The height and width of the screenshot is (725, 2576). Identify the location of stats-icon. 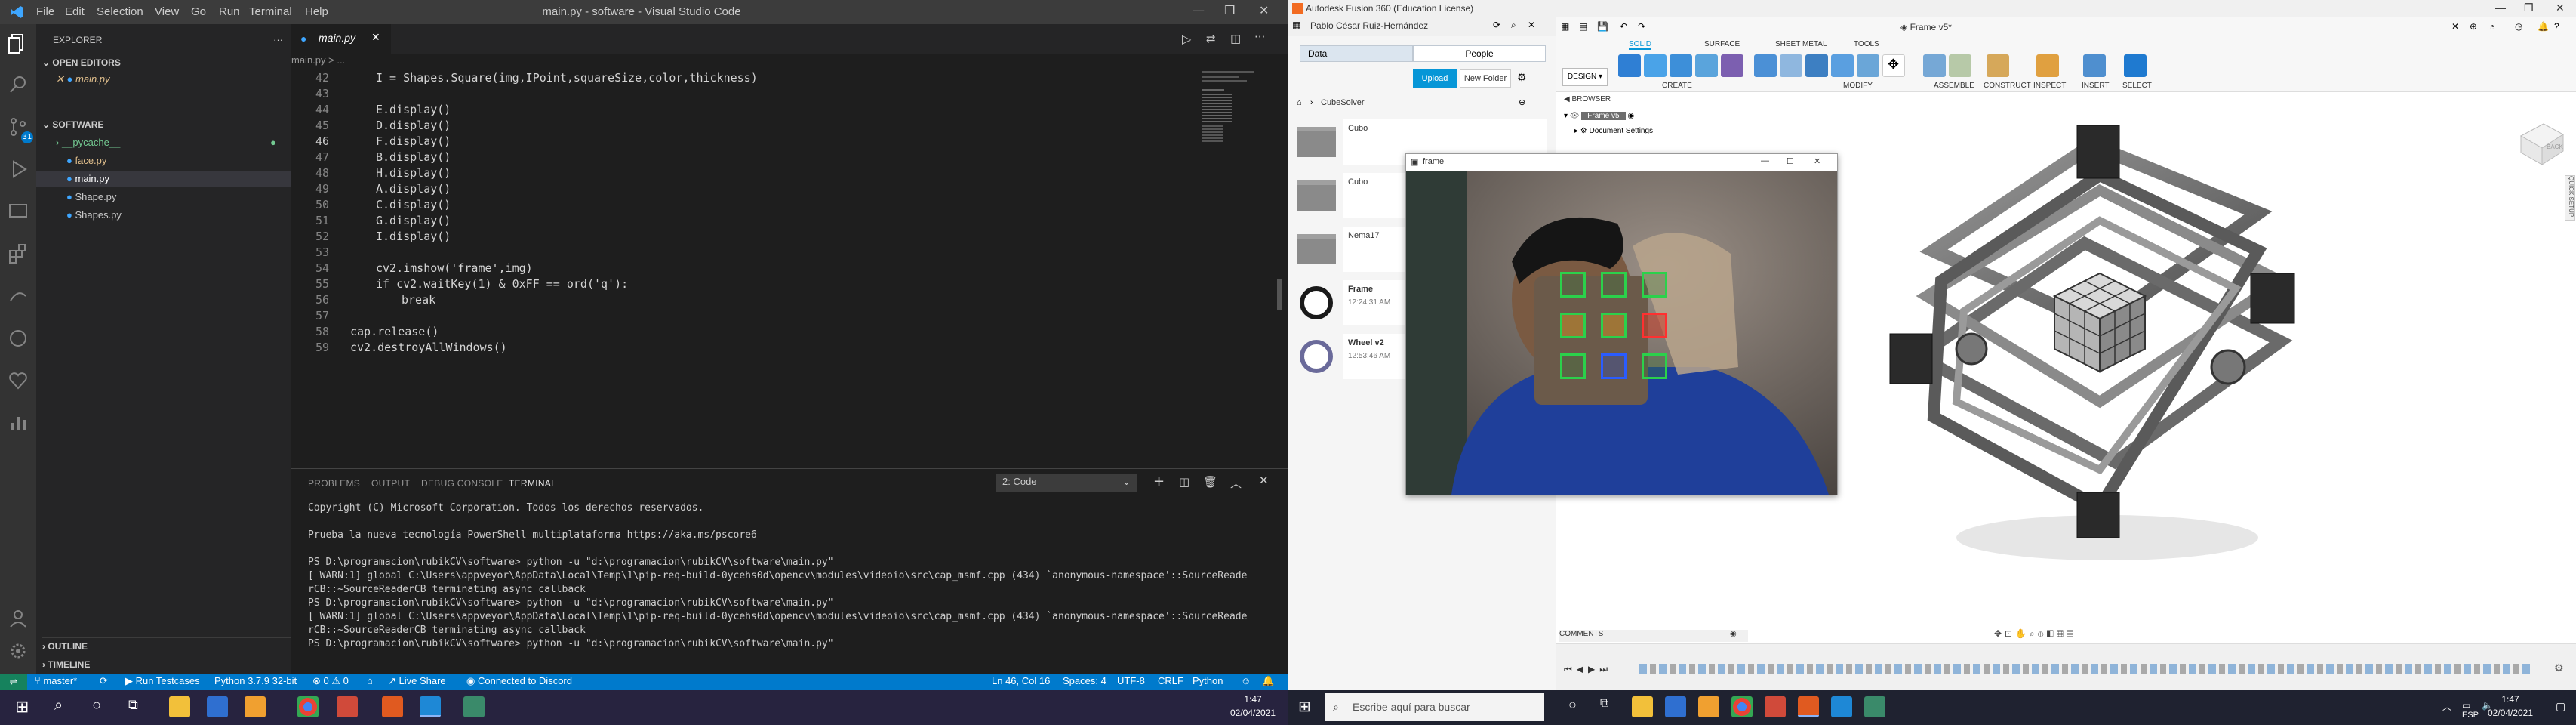
(18, 422).